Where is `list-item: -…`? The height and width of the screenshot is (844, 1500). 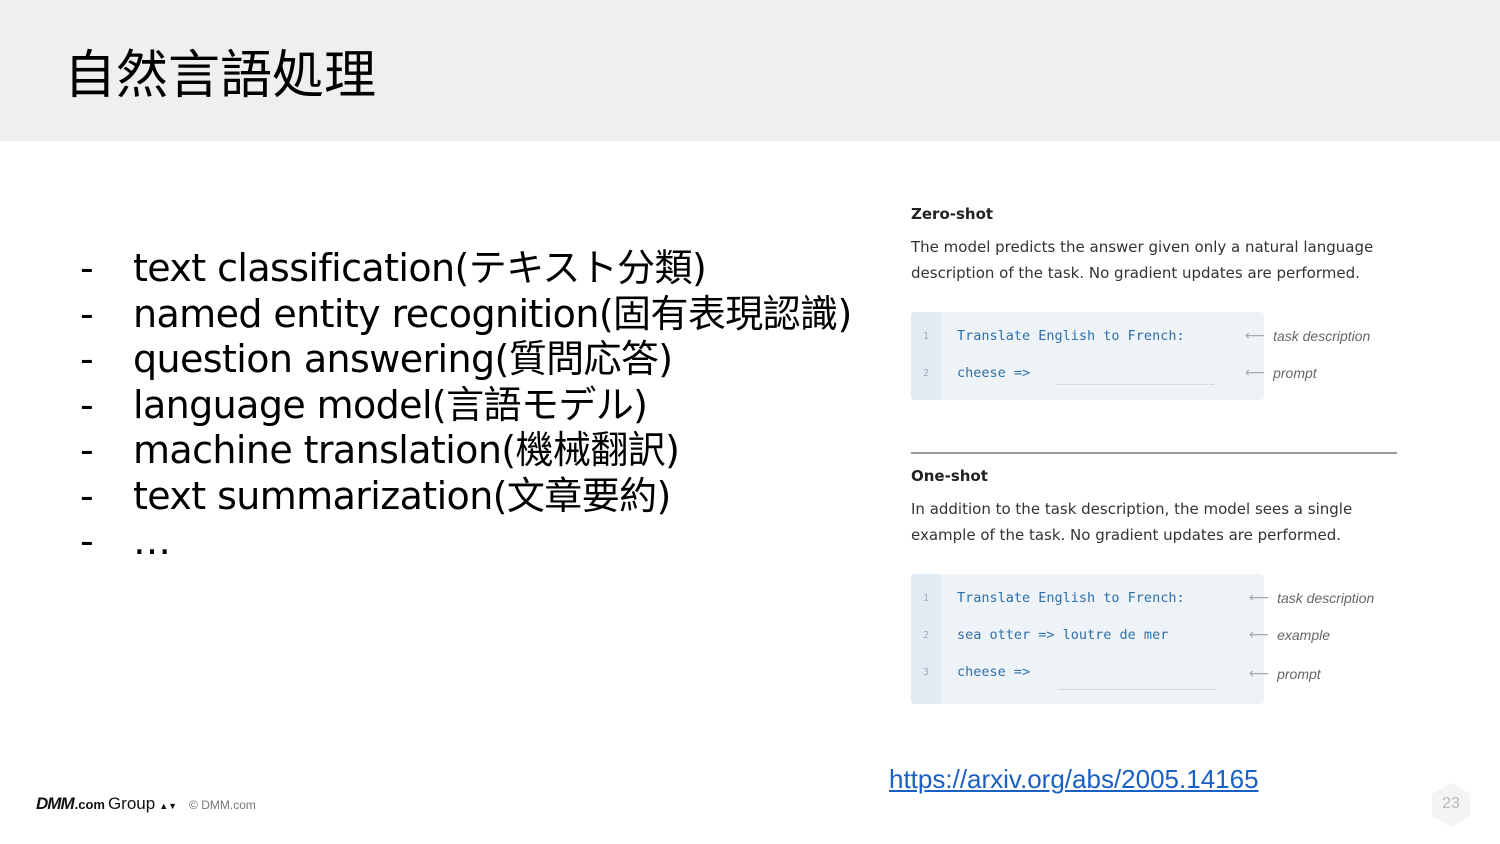
list-item: -… is located at coordinates (466, 542).